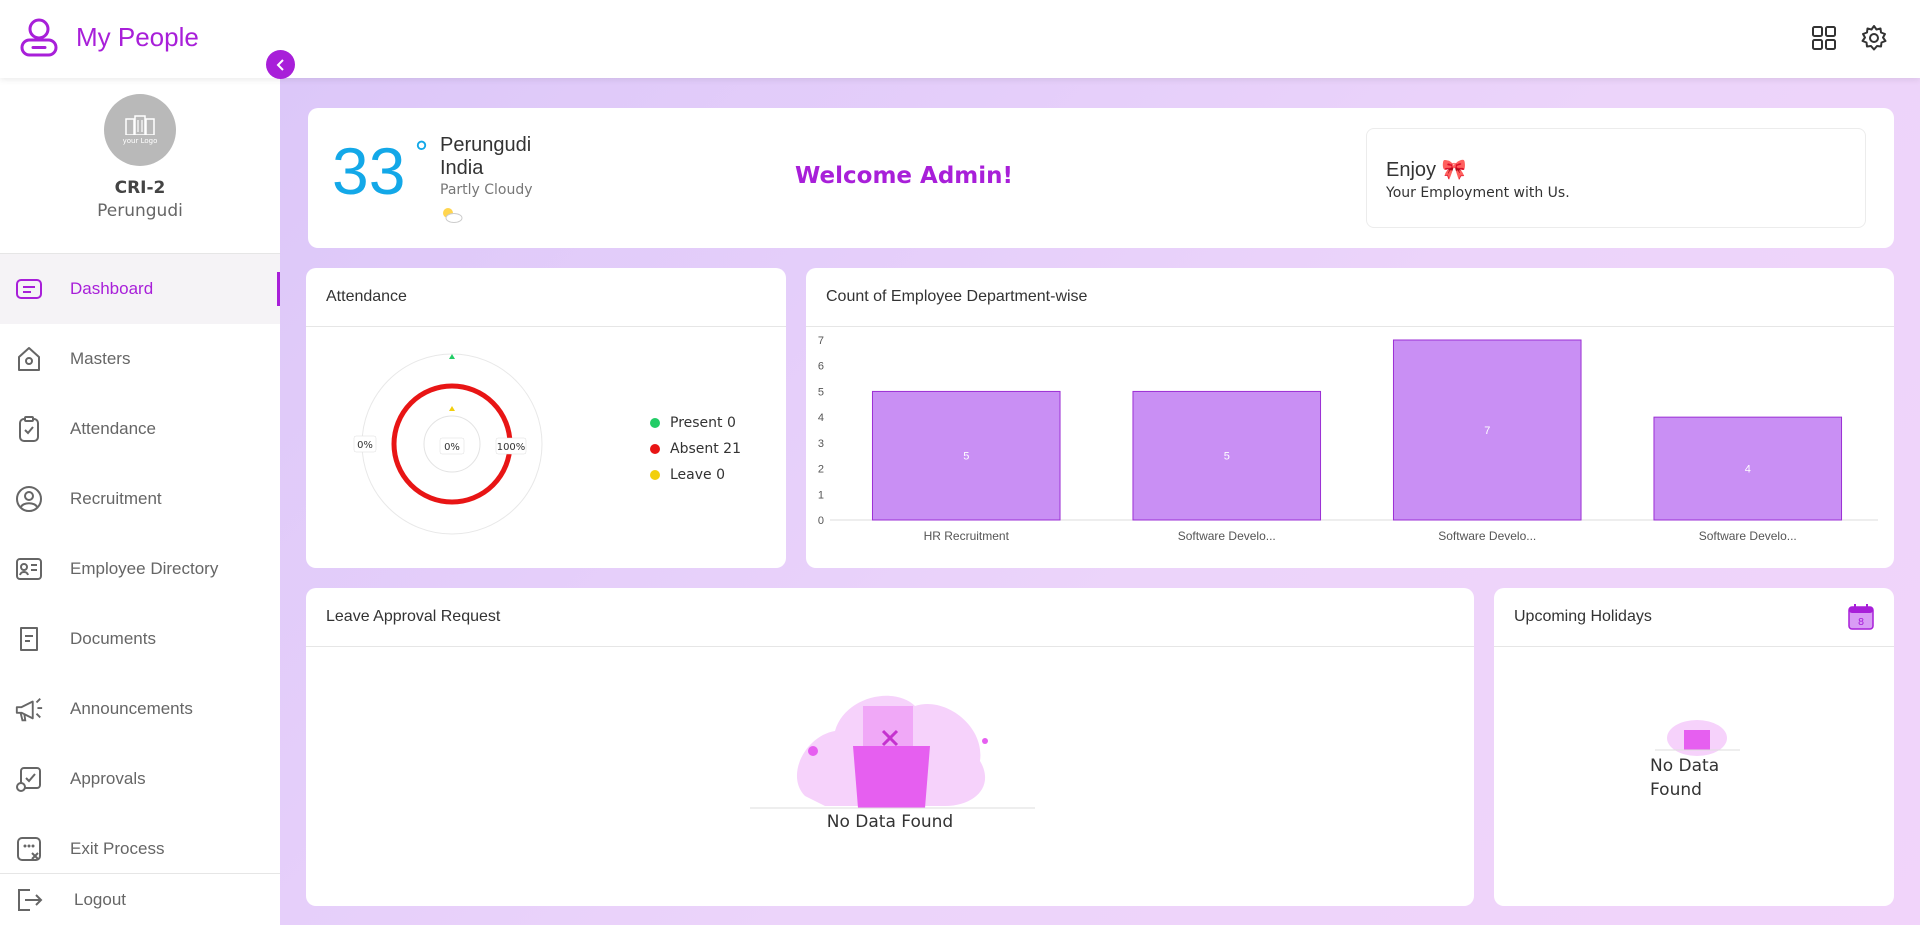 The width and height of the screenshot is (1920, 925). I want to click on exit-icon, so click(29, 849).